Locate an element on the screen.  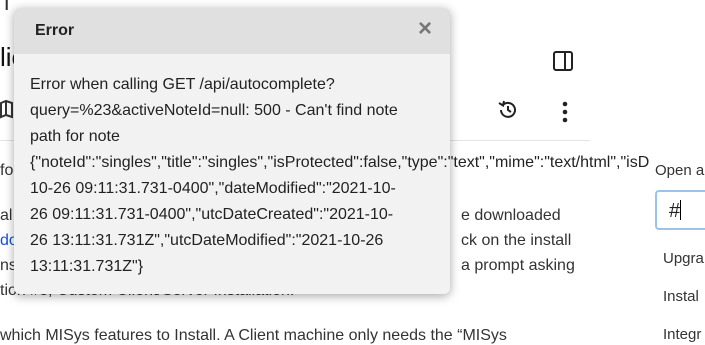
message-line: path for note is located at coordinates (75, 136).